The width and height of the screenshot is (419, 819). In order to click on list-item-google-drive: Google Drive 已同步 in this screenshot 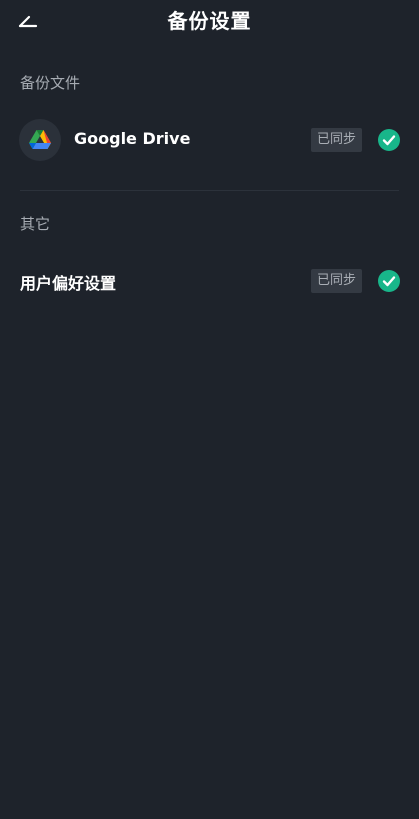, I will do `click(209, 140)`.